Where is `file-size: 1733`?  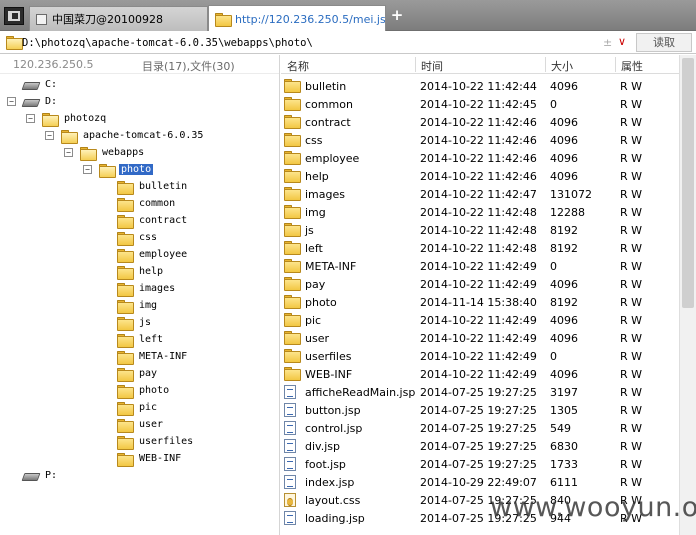 file-size: 1733 is located at coordinates (564, 464).